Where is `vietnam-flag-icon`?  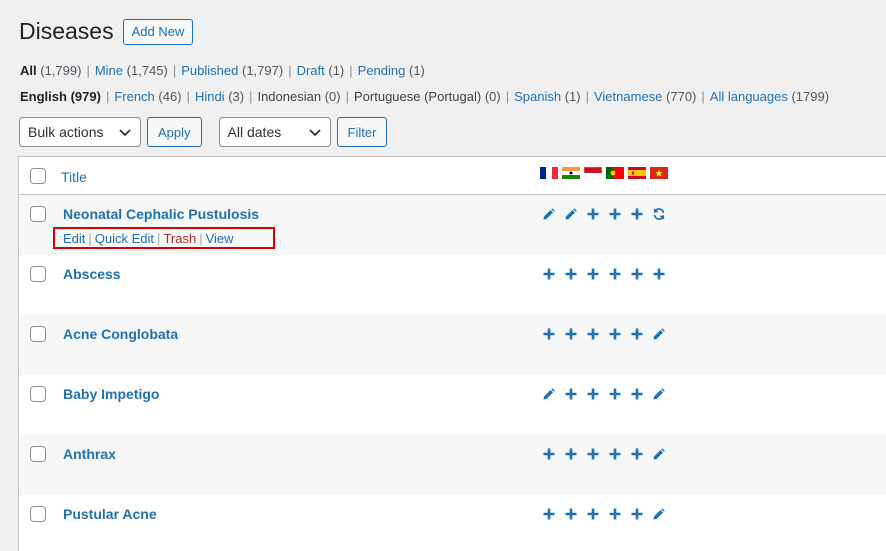
vietnam-flag-icon is located at coordinates (659, 173).